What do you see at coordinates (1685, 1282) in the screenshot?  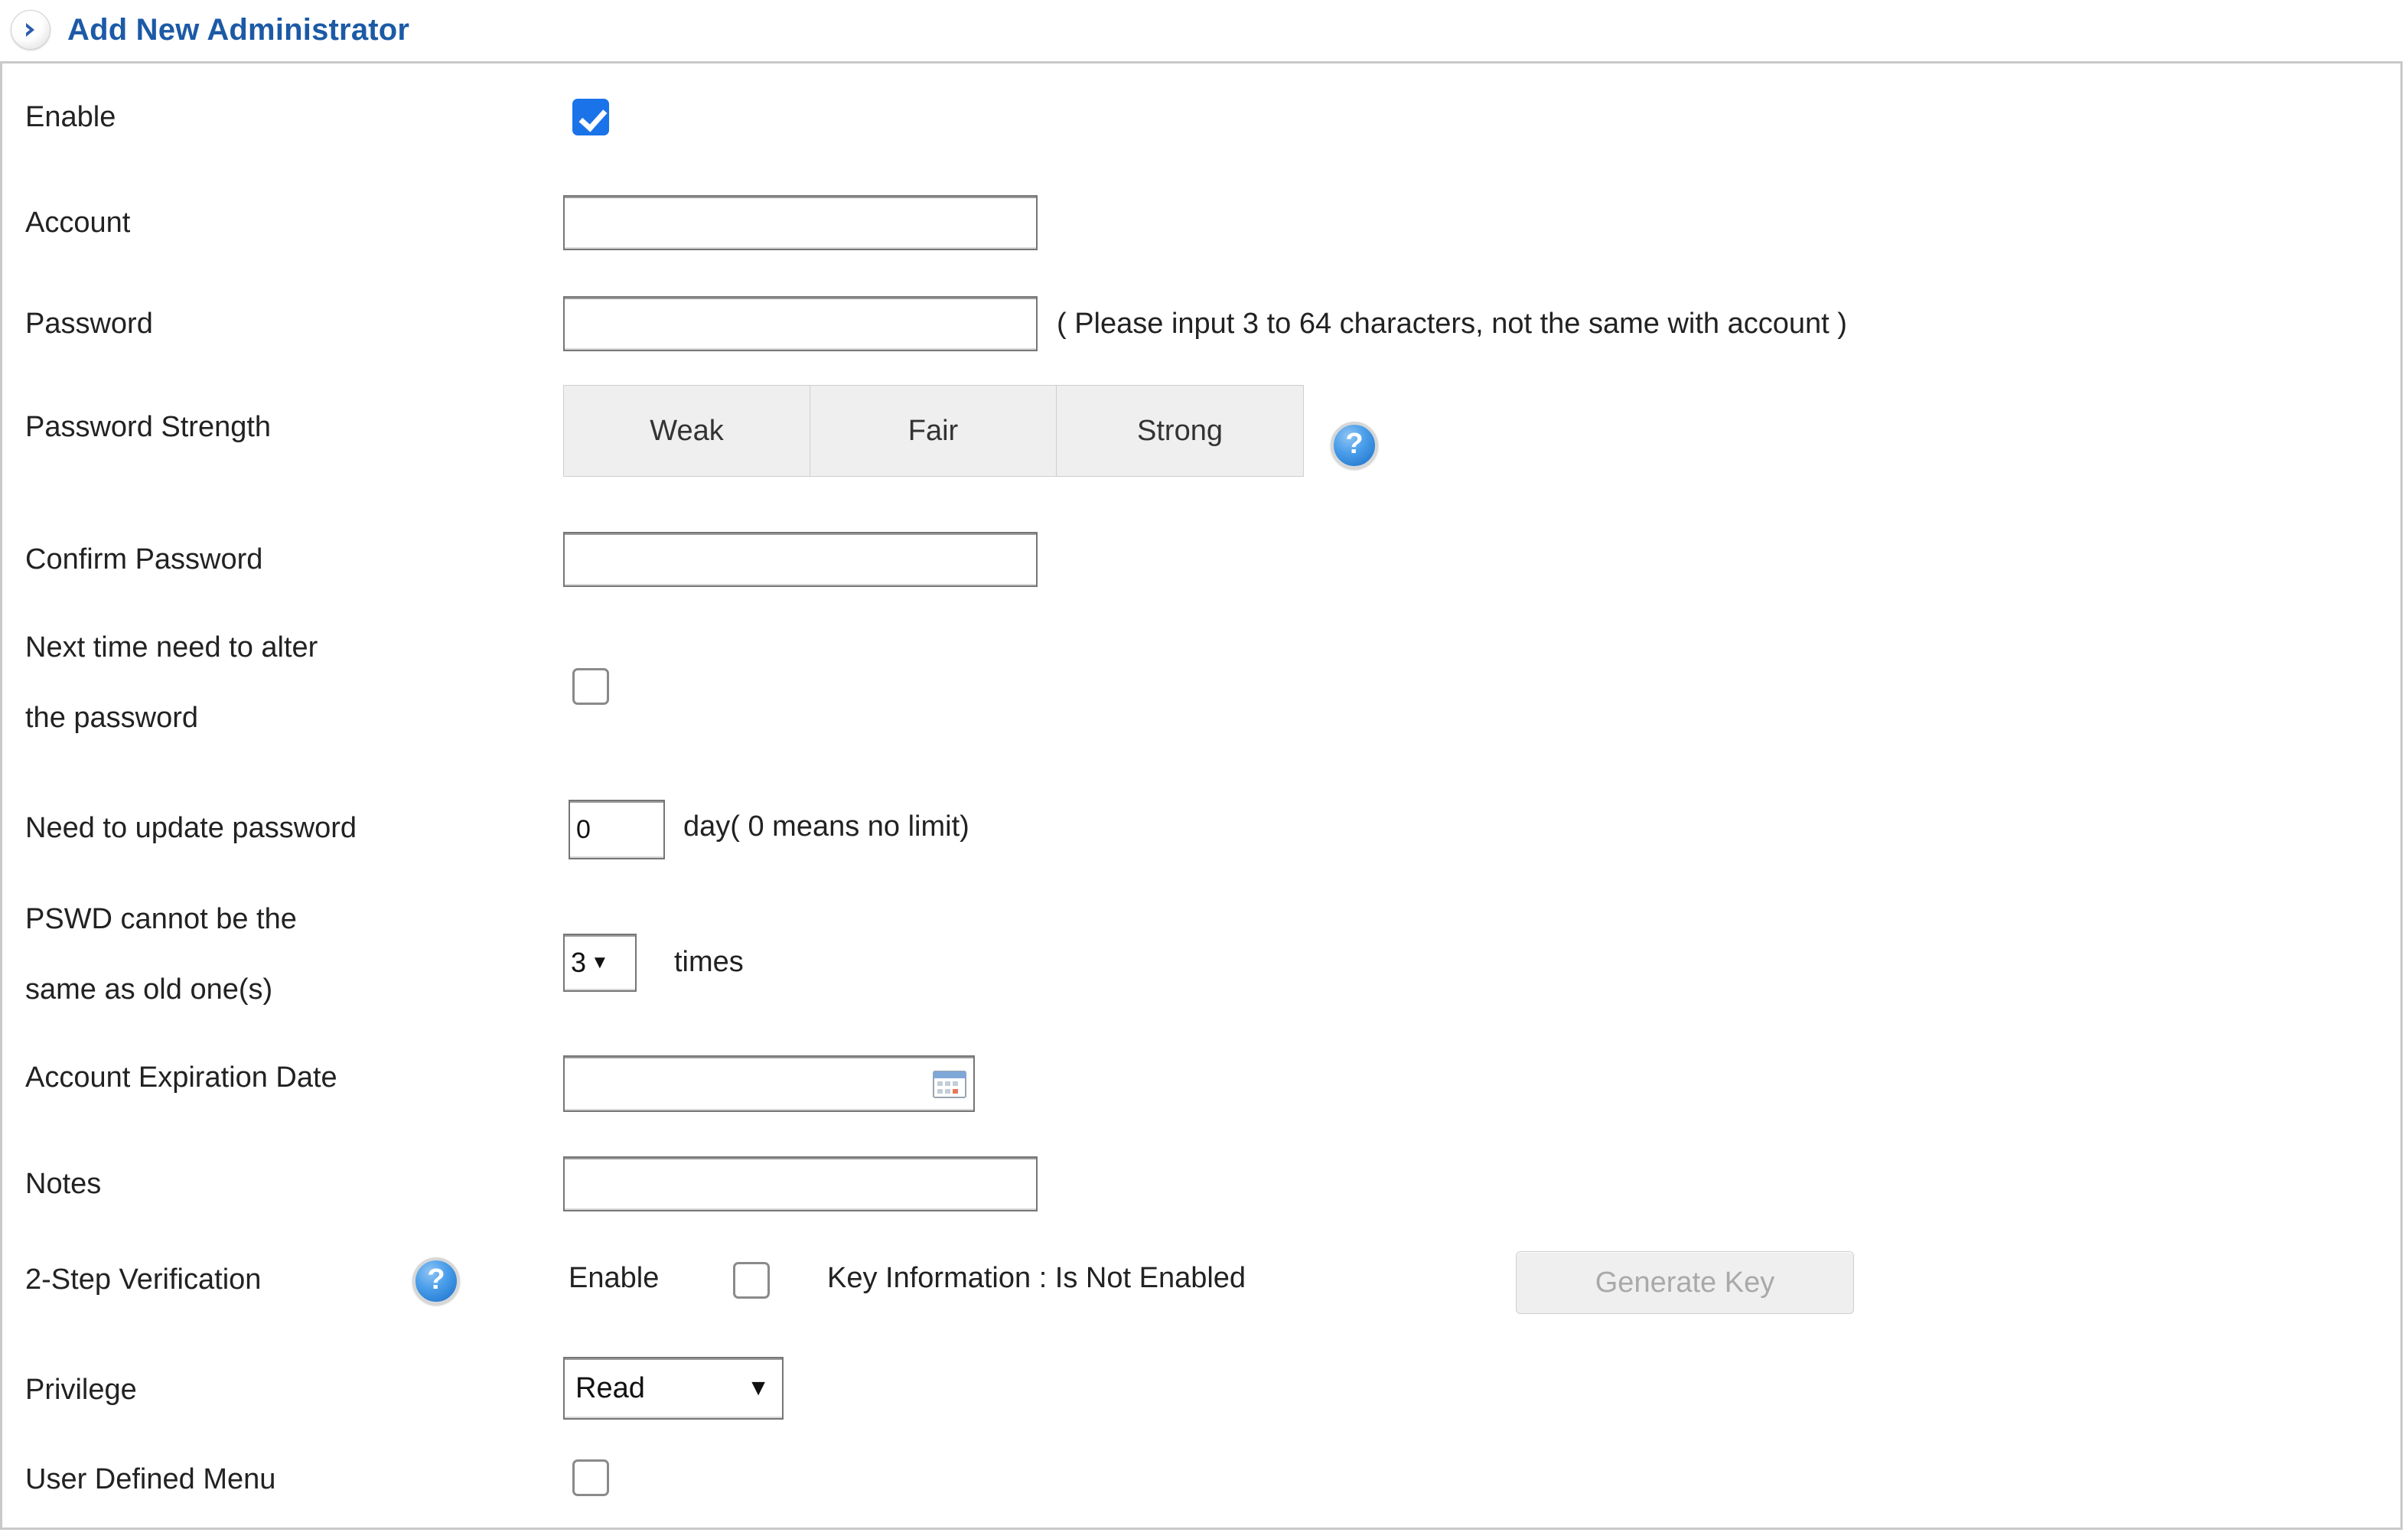 I see `generate-key-button: Generate Key` at bounding box center [1685, 1282].